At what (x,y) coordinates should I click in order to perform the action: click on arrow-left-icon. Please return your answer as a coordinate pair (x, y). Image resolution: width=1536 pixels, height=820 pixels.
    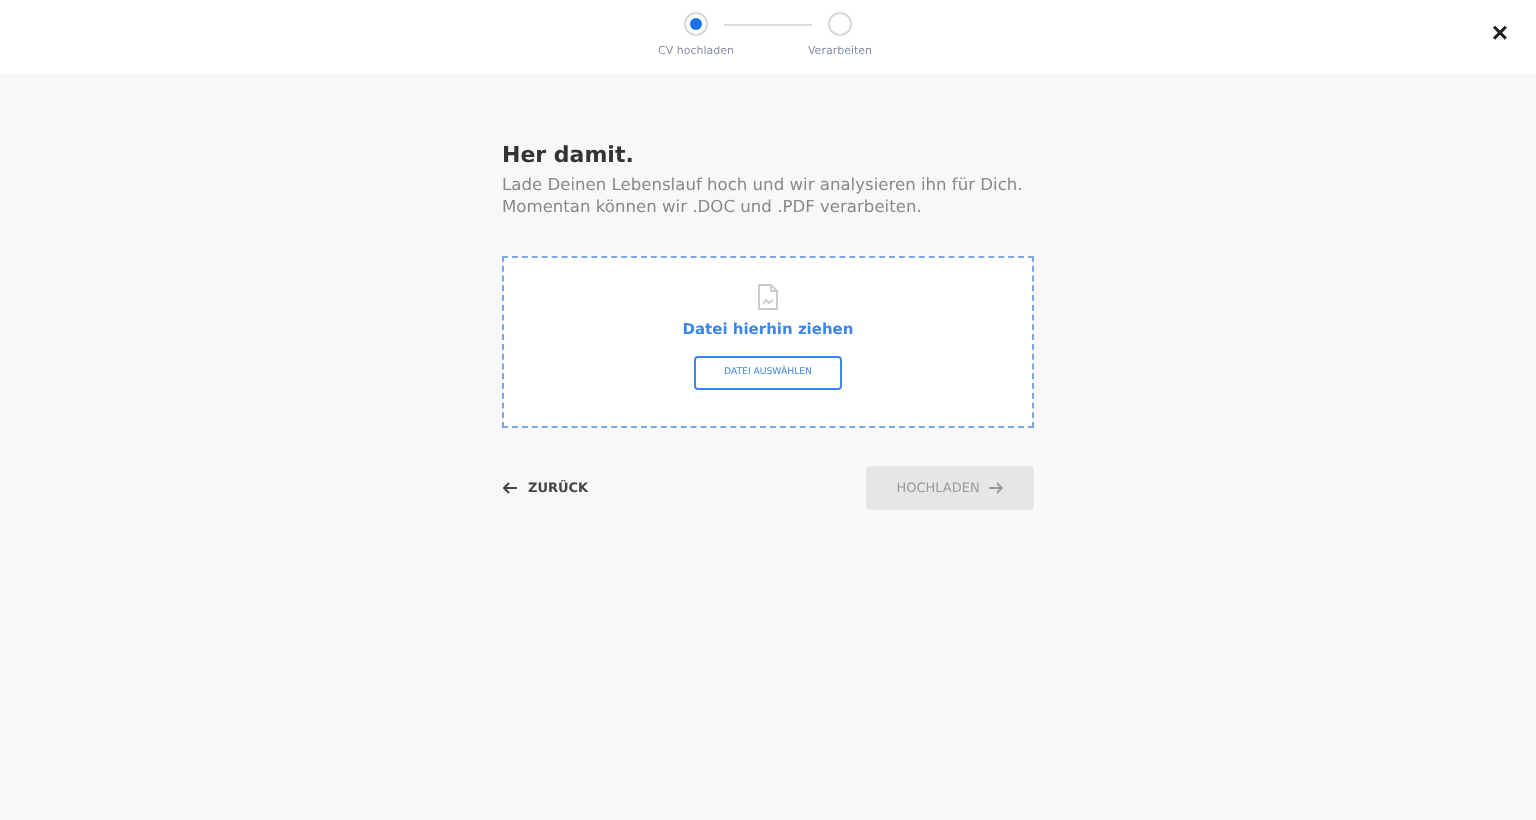
    Looking at the image, I should click on (510, 488).